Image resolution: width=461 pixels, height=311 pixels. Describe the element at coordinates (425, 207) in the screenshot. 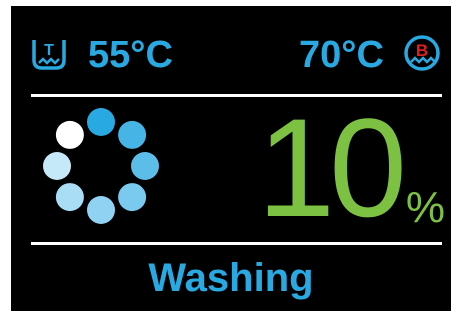

I see `progress-unit: %` at that location.